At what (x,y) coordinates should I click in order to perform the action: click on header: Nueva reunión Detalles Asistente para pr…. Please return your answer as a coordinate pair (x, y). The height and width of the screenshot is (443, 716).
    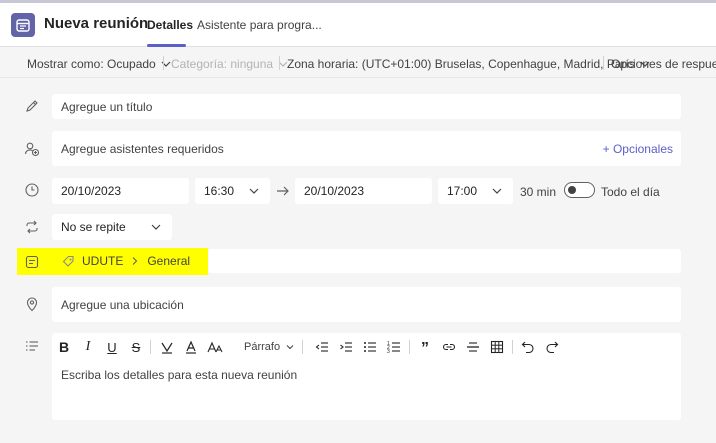
    Looking at the image, I should click on (358, 25).